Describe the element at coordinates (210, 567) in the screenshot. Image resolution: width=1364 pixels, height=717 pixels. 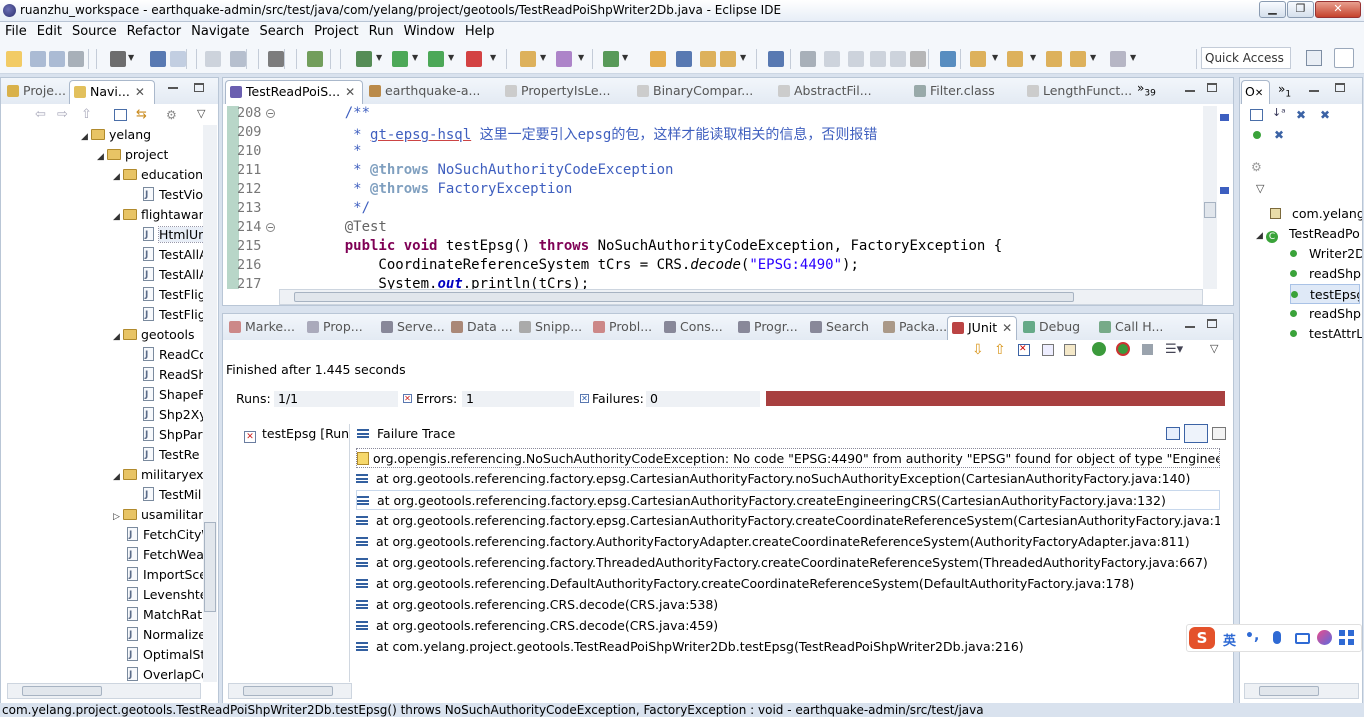
I see `tree-vscroll-thumb` at that location.